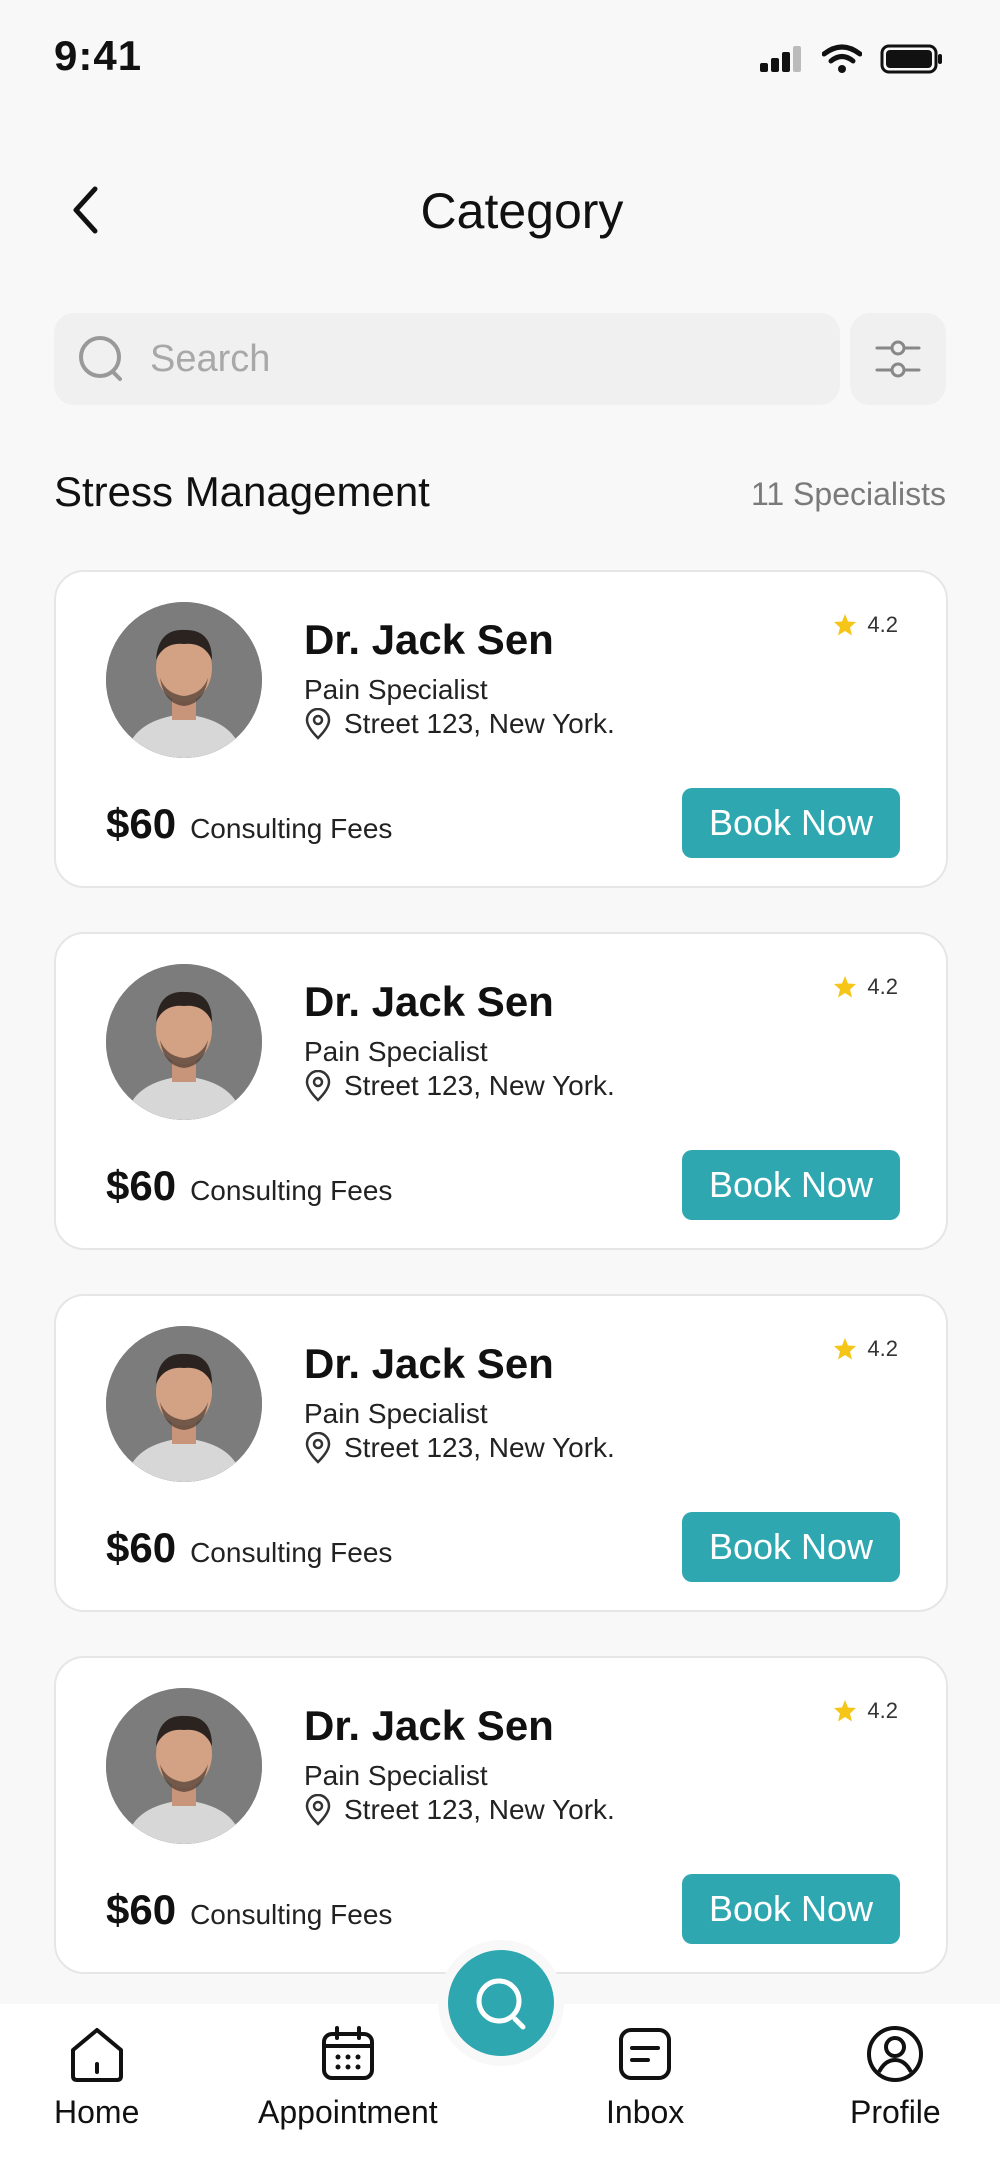 Image resolution: width=1000 pixels, height=2164 pixels. I want to click on floating-search-button, so click(501, 2003).